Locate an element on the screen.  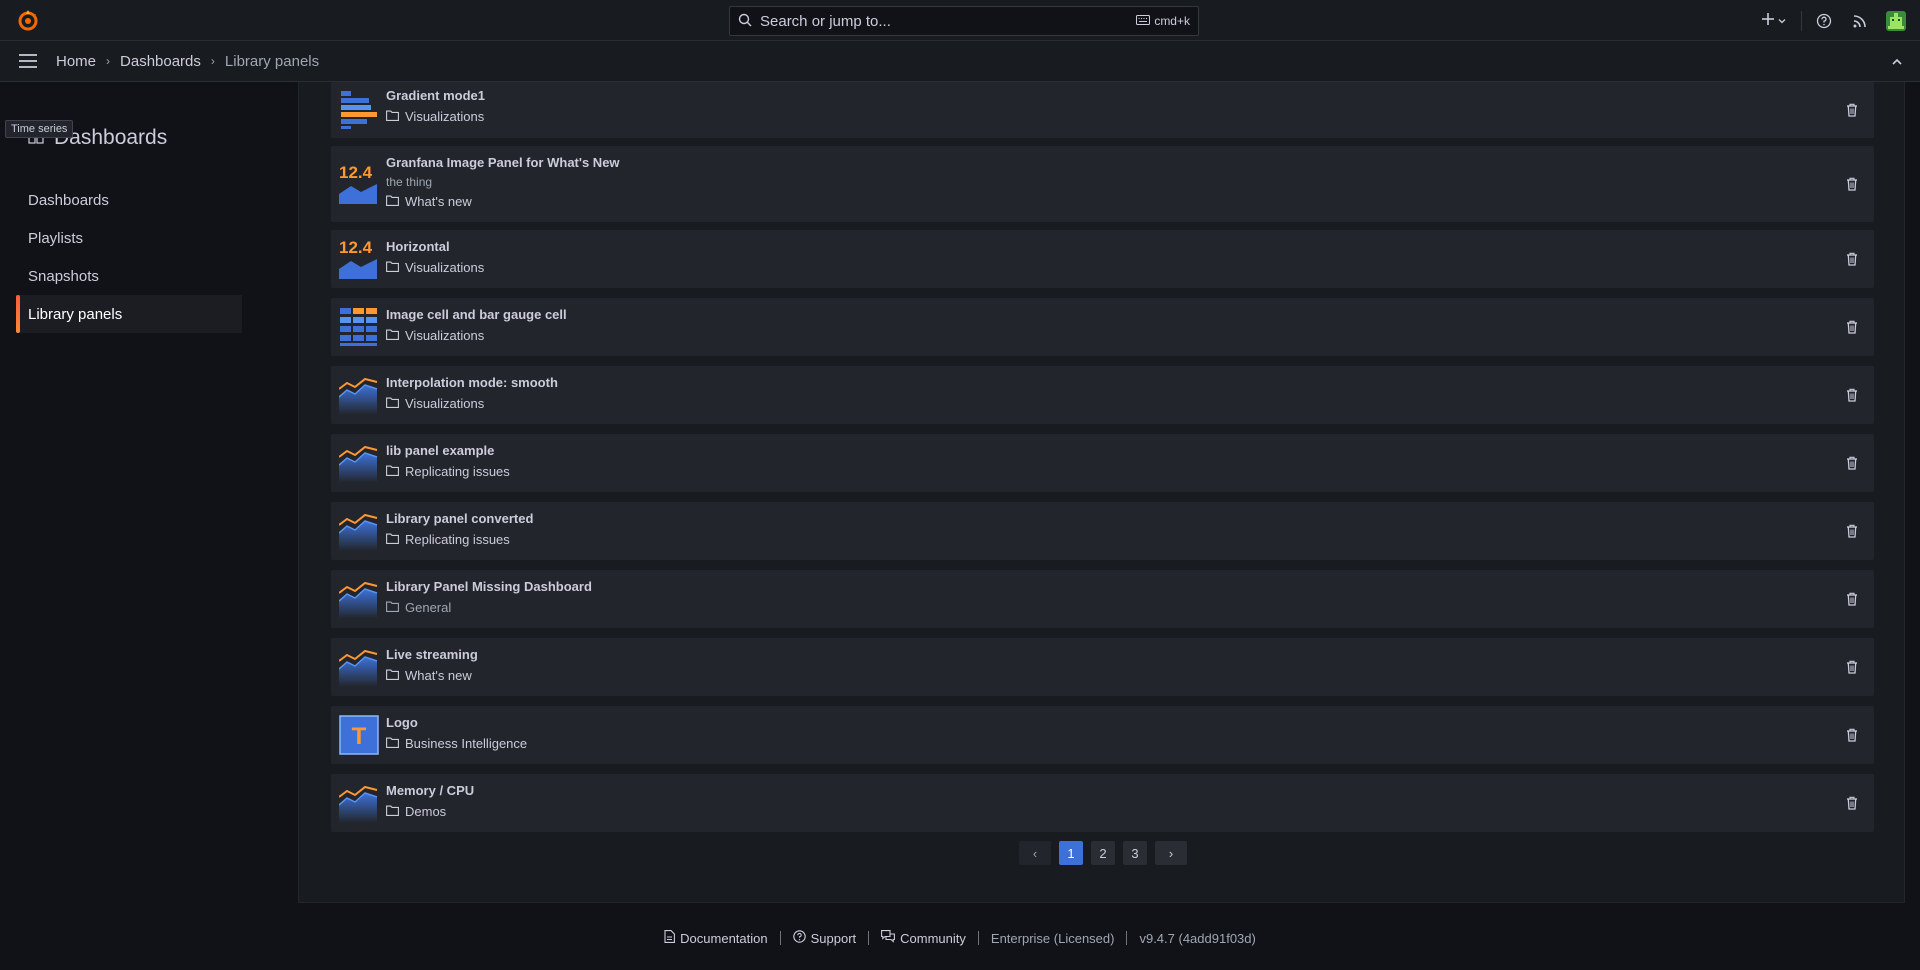
page-button-2: 2 is located at coordinates (1103, 853).